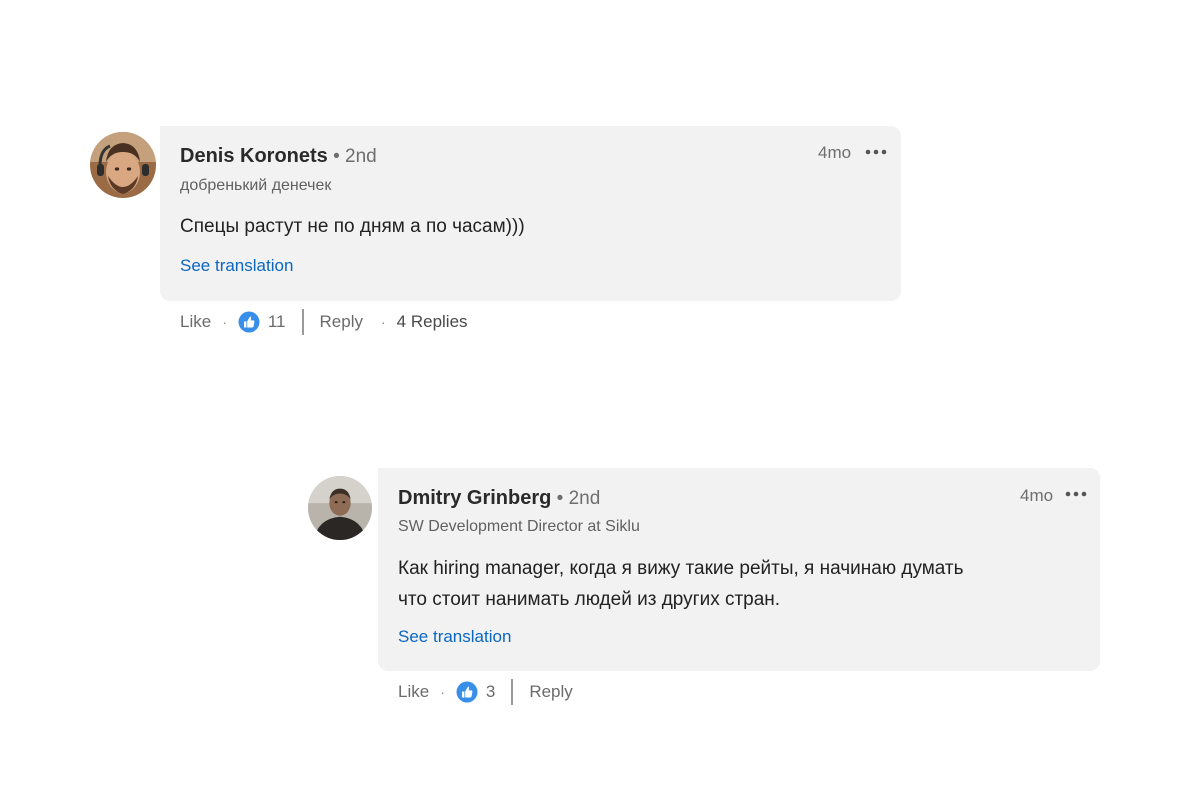 Image resolution: width=1200 pixels, height=800 pixels. Describe the element at coordinates (256, 185) in the screenshot. I see `author-headline: добренький денечек` at that location.